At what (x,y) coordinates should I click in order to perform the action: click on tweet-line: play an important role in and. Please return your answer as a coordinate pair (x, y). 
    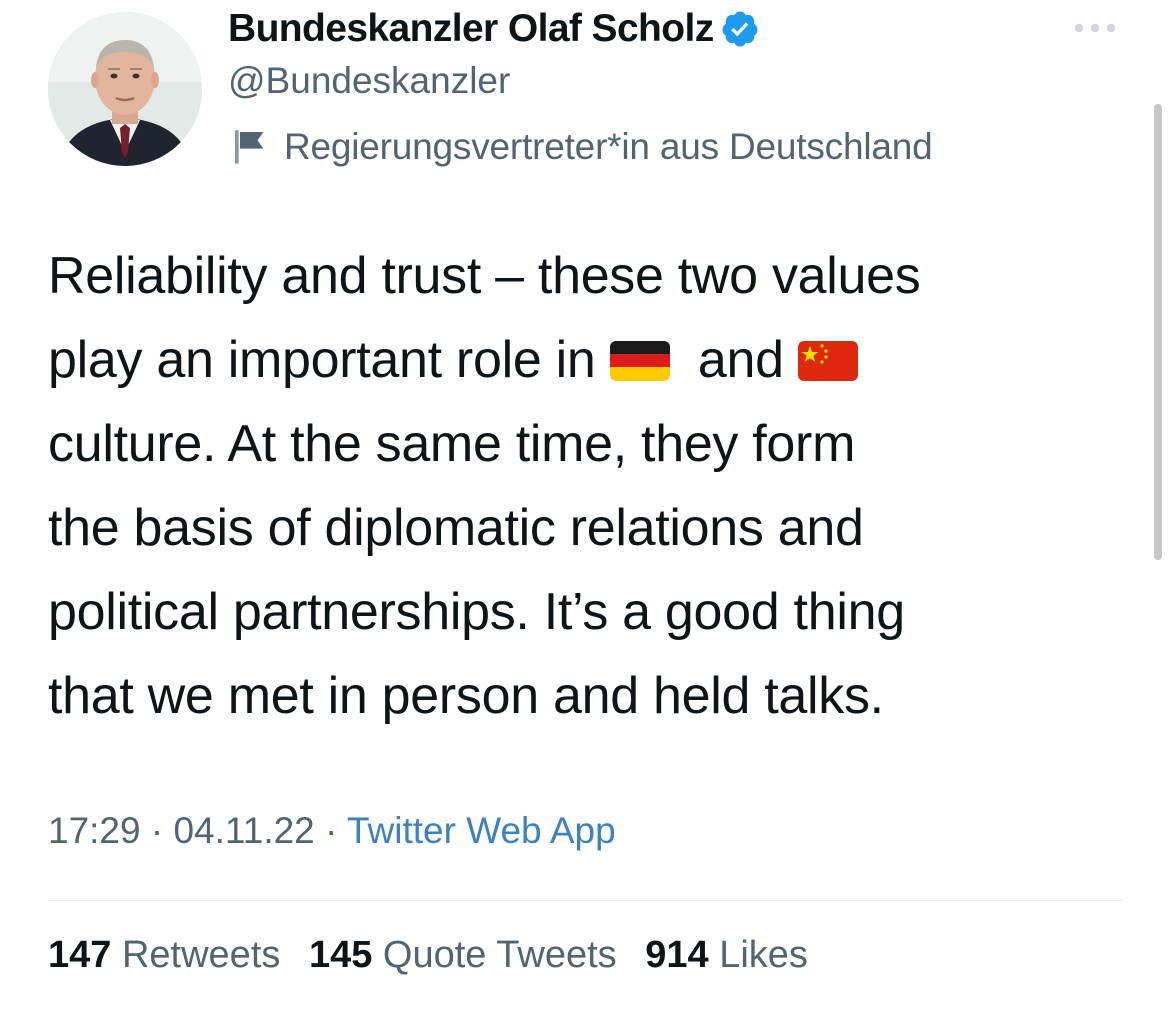
    Looking at the image, I should click on (593, 360).